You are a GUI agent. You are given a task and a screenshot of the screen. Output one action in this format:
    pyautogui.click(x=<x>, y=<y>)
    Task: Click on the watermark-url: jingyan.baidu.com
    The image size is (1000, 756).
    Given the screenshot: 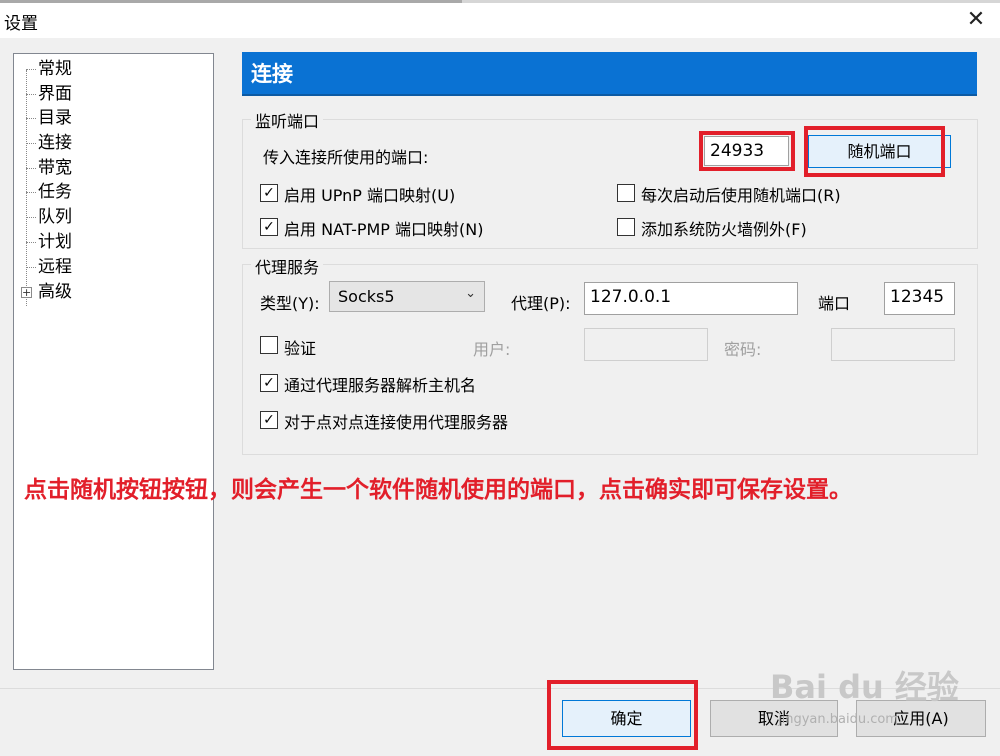 What is the action you would take?
    pyautogui.click(x=838, y=719)
    